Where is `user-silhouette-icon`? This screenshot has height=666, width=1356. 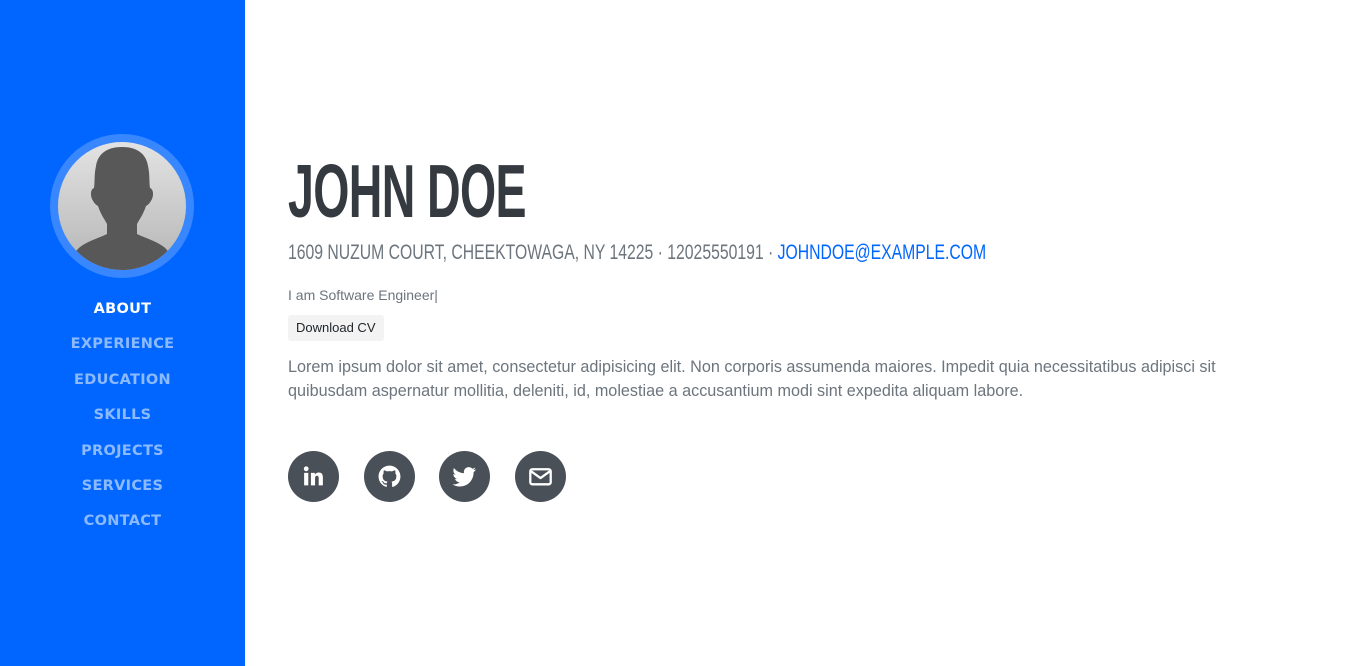
user-silhouette-icon is located at coordinates (122, 208).